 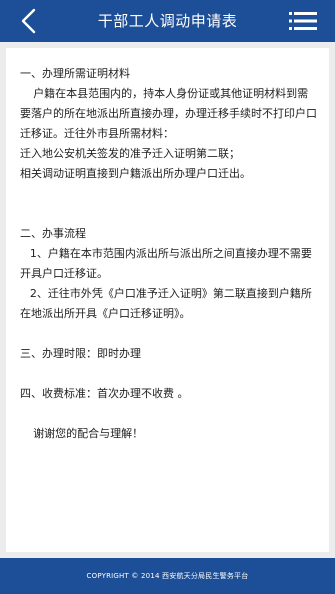 I want to click on process-item-1: 1、户籍在本市范围内派出所与派出所之间直接办理不需要开具户口迁移证。, so click(x=166, y=263).